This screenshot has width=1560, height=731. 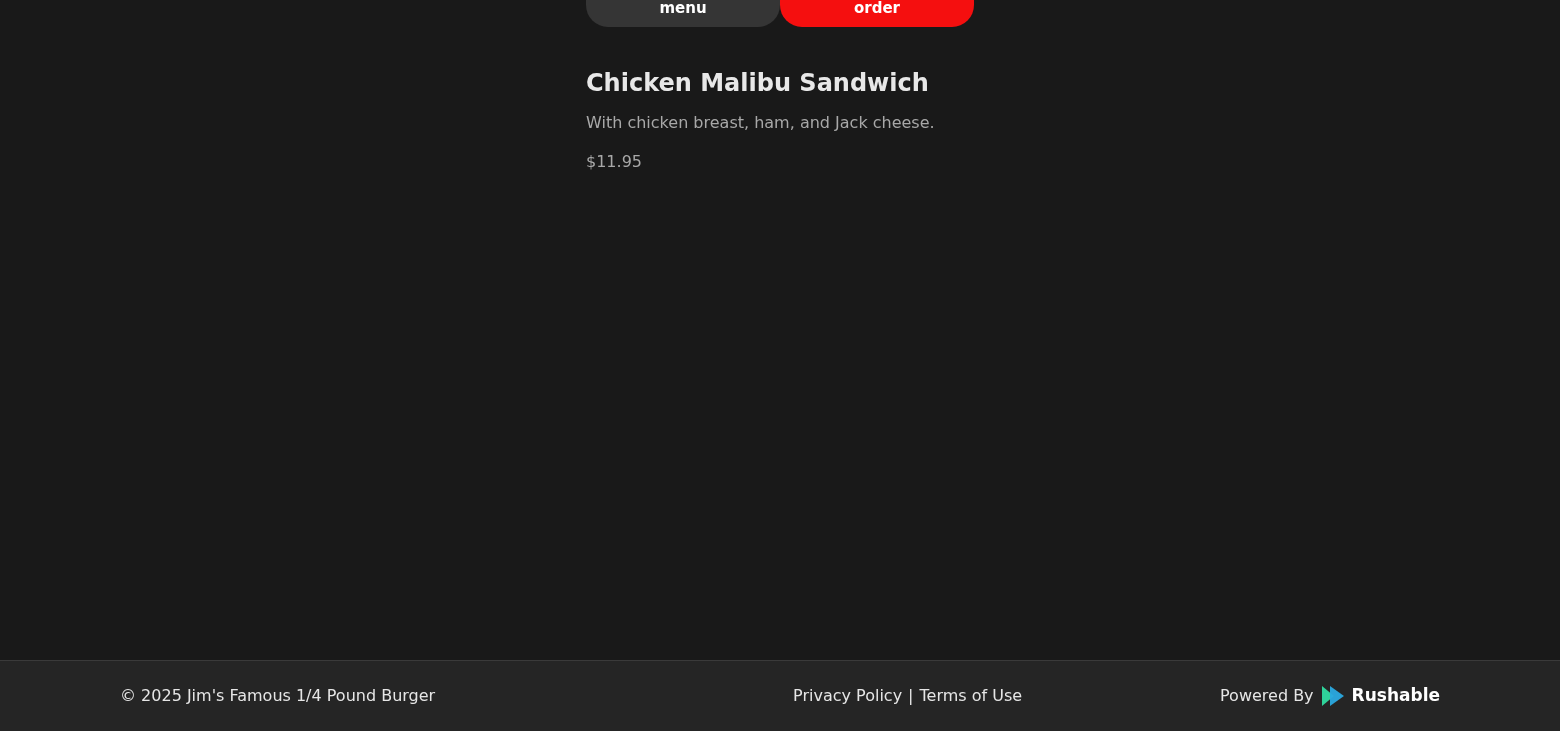 I want to click on menu-button: menu, so click(x=683, y=13).